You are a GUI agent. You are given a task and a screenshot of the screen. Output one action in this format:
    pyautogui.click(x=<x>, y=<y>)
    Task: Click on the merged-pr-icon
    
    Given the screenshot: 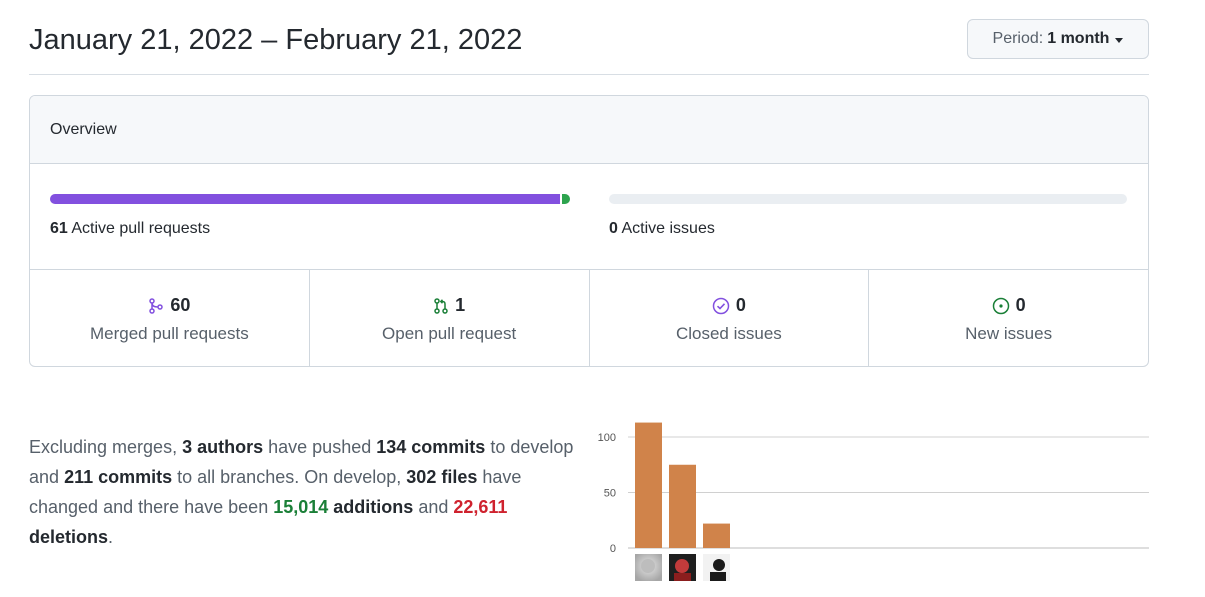 What is the action you would take?
    pyautogui.click(x=156, y=305)
    